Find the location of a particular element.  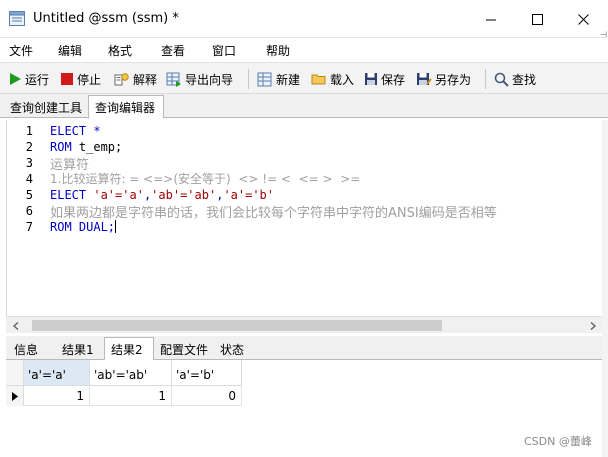

line-number: 6 is located at coordinates (29, 211).